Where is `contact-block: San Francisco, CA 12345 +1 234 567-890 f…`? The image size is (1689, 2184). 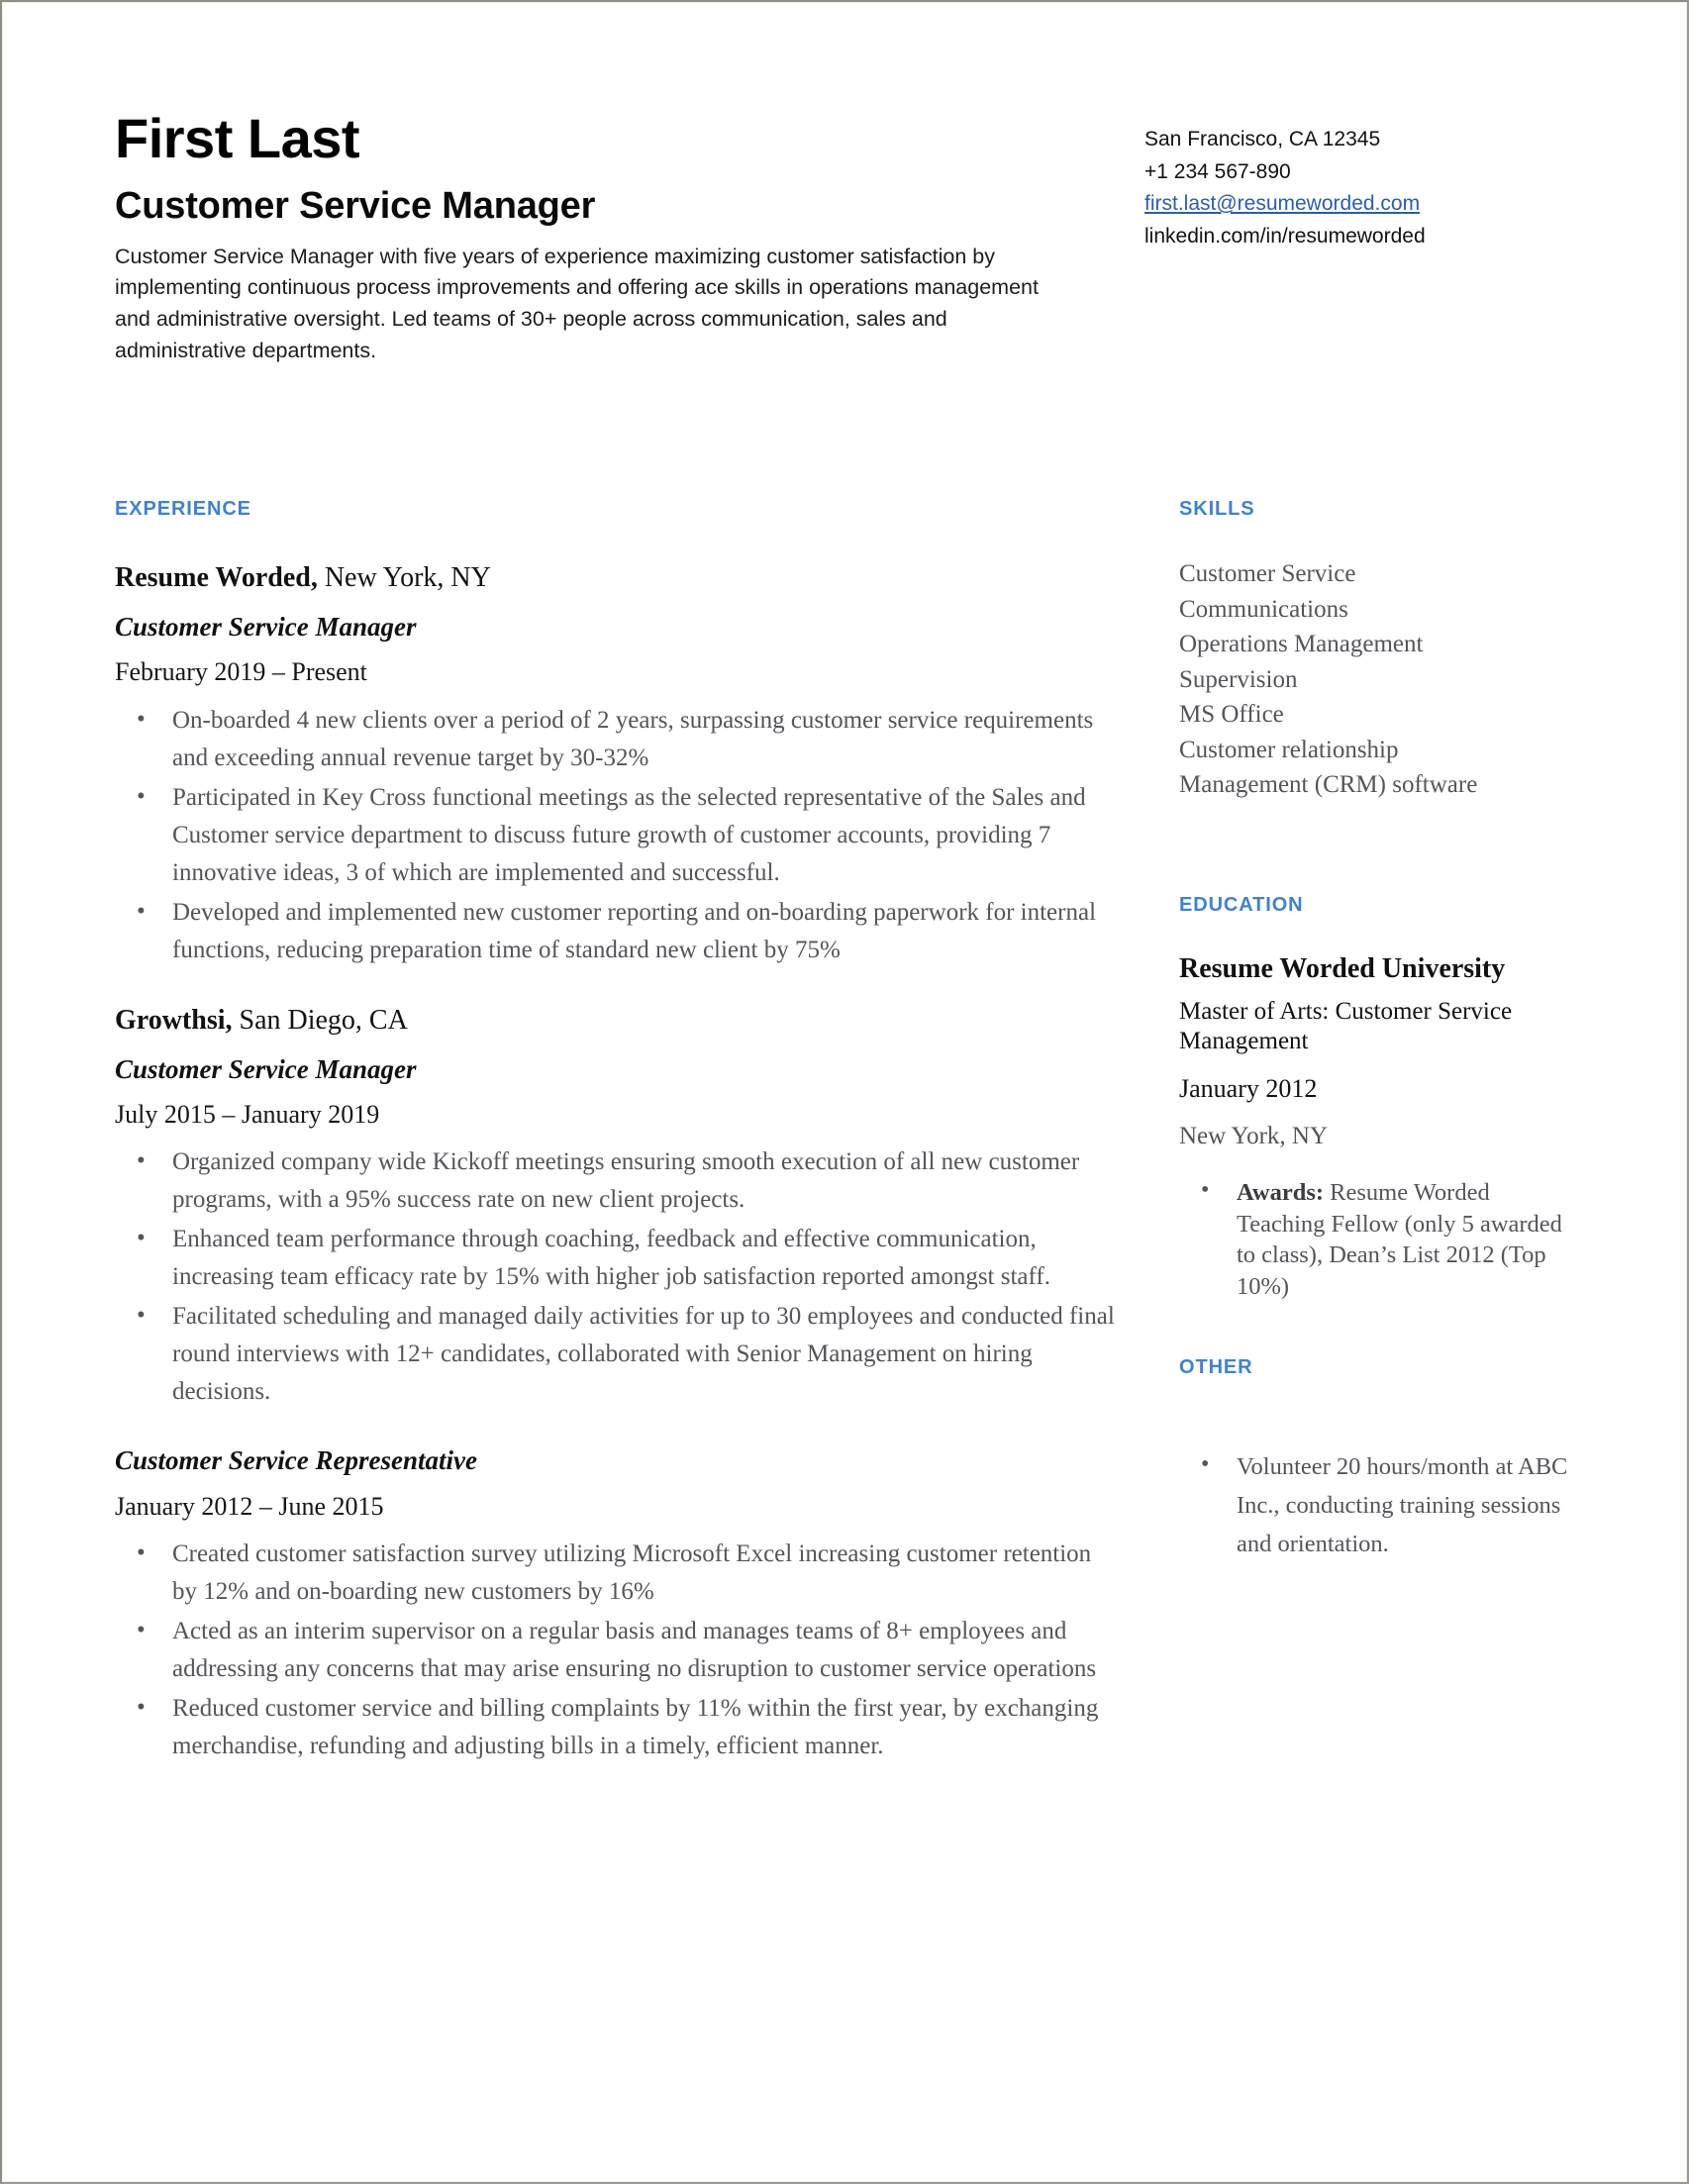 contact-block: San Francisco, CA 12345 +1 234 567-890 f… is located at coordinates (1362, 181).